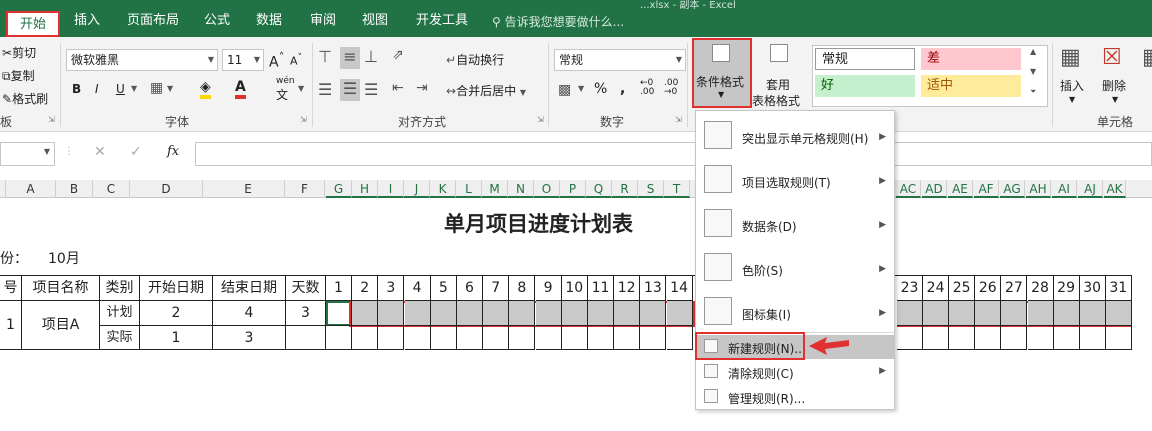 The image size is (1152, 431). Describe the element at coordinates (673, 154) in the screenshot. I see `formula-input` at that location.